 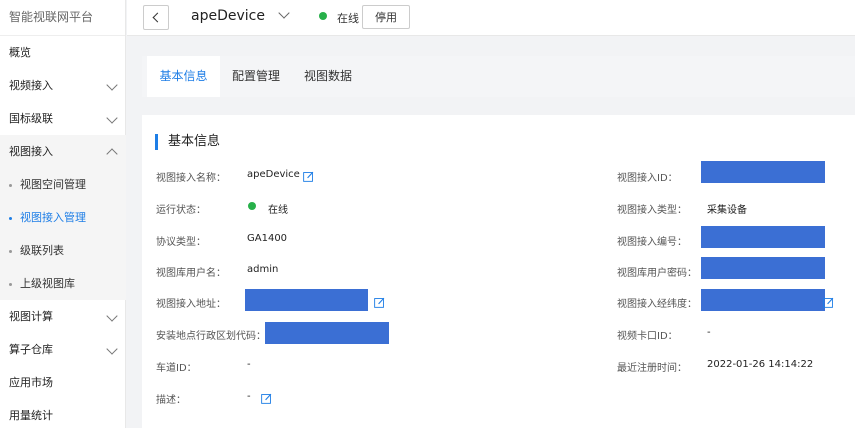 What do you see at coordinates (112, 154) in the screenshot?
I see `chevron-up-icon` at bounding box center [112, 154].